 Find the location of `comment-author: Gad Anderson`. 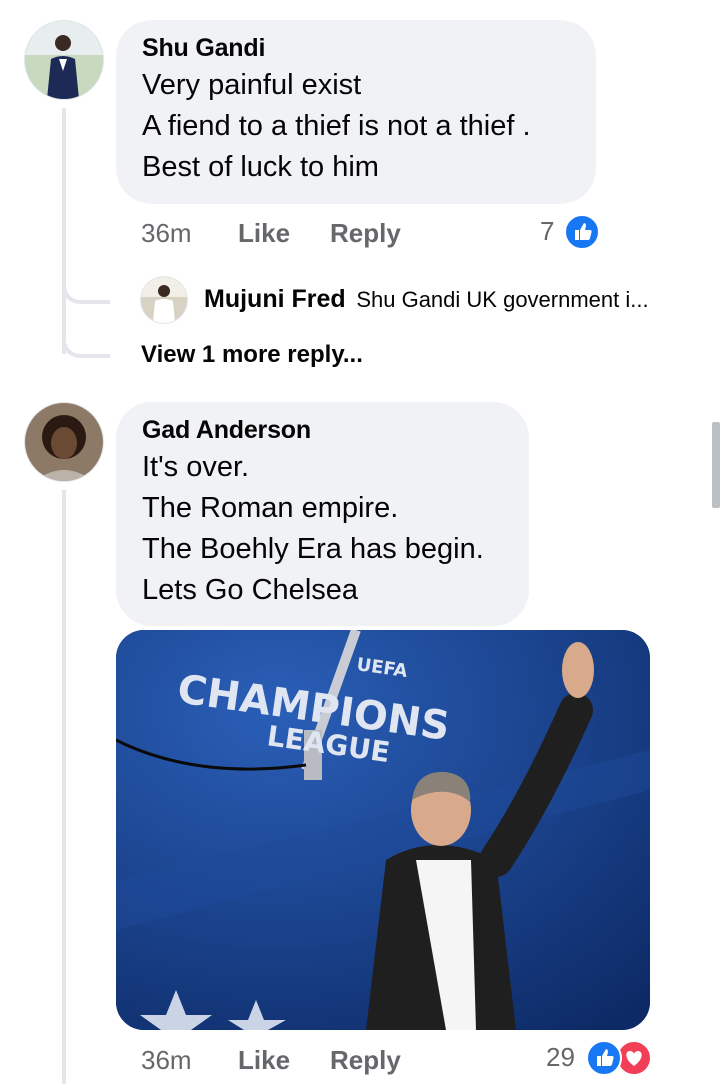

comment-author: Gad Anderson is located at coordinates (322, 430).